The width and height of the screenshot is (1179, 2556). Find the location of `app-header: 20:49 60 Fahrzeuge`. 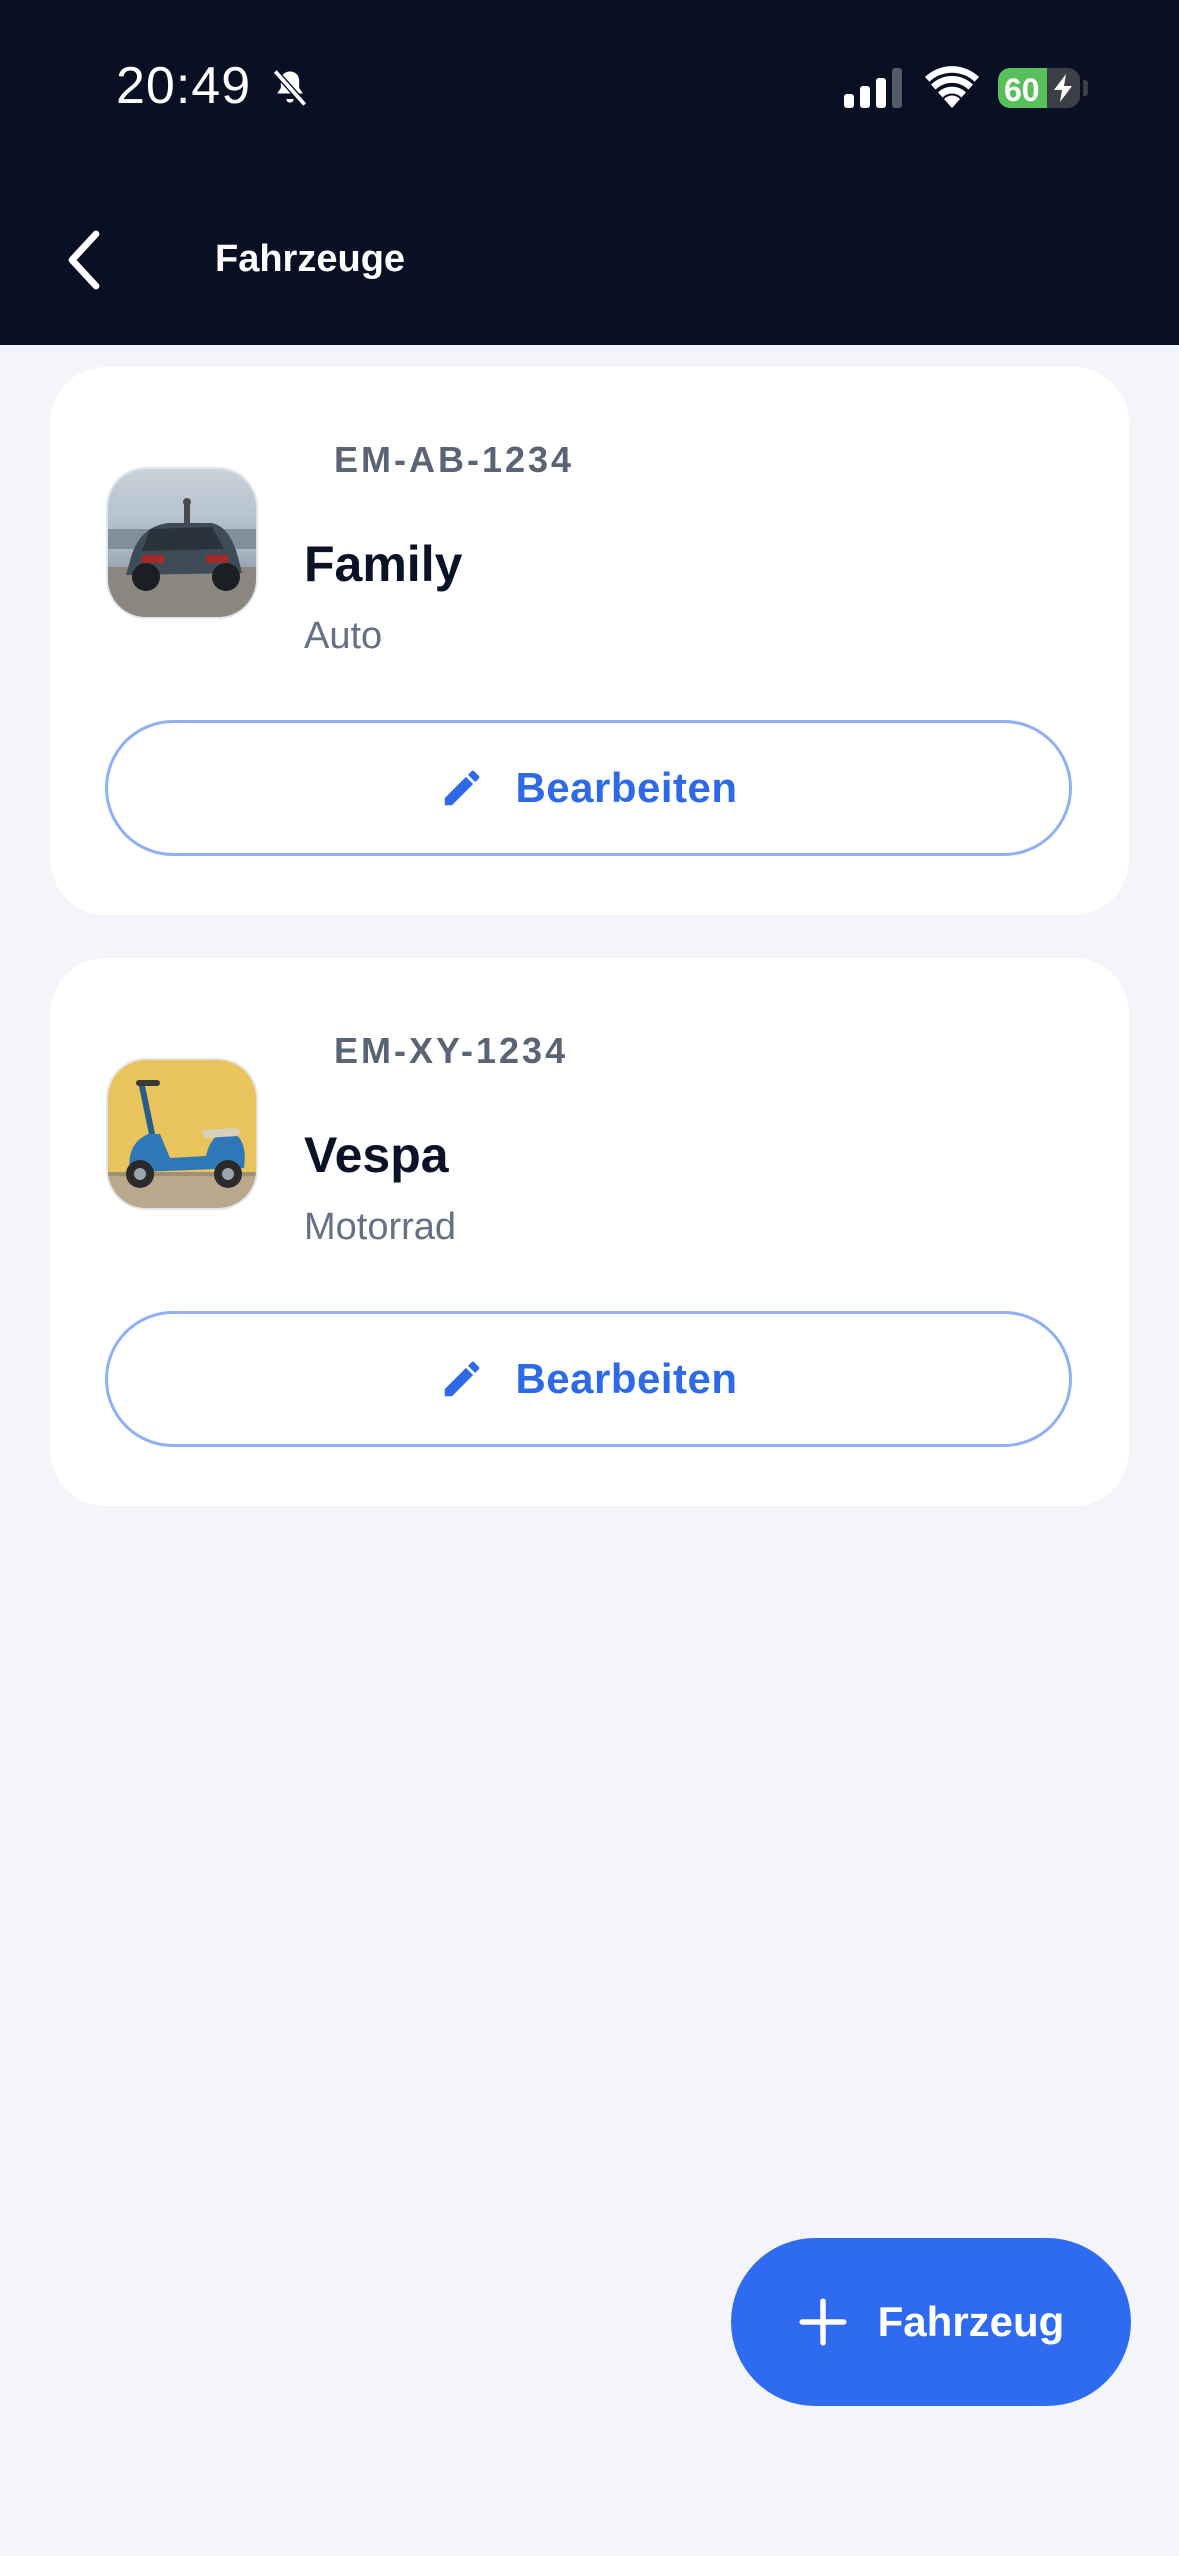

app-header: 20:49 60 Fahrzeuge is located at coordinates (589, 172).